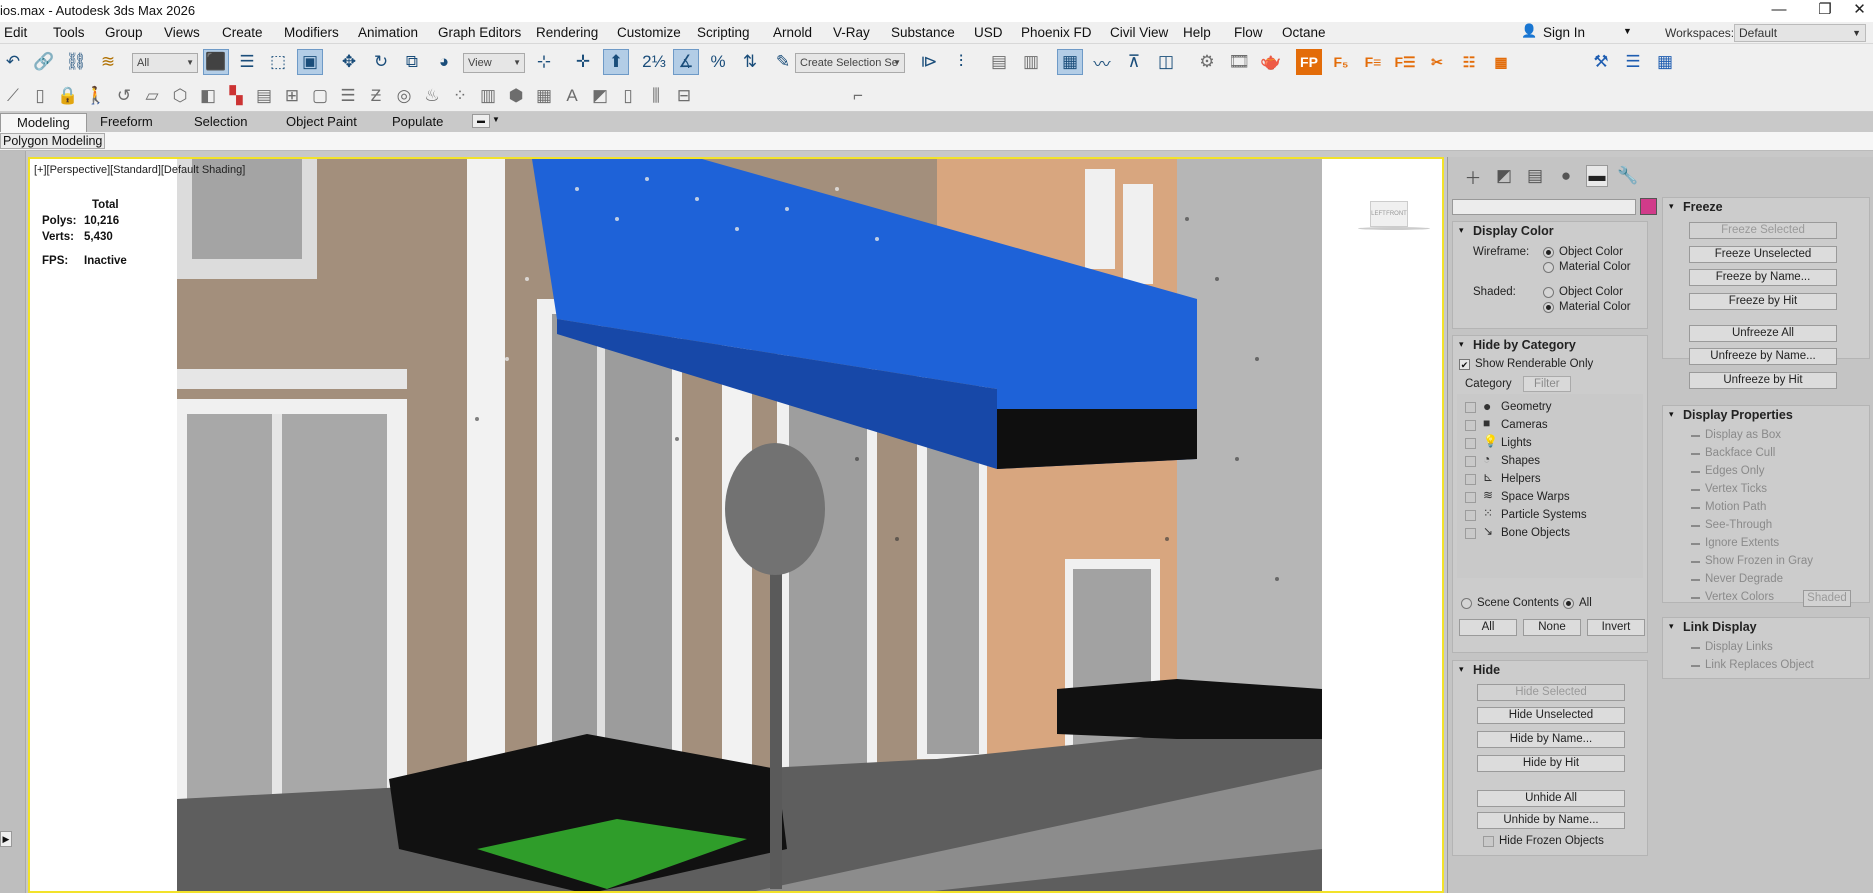 This screenshot has width=1873, height=893. I want to click on percent-snap-icon: %, so click(718, 62).